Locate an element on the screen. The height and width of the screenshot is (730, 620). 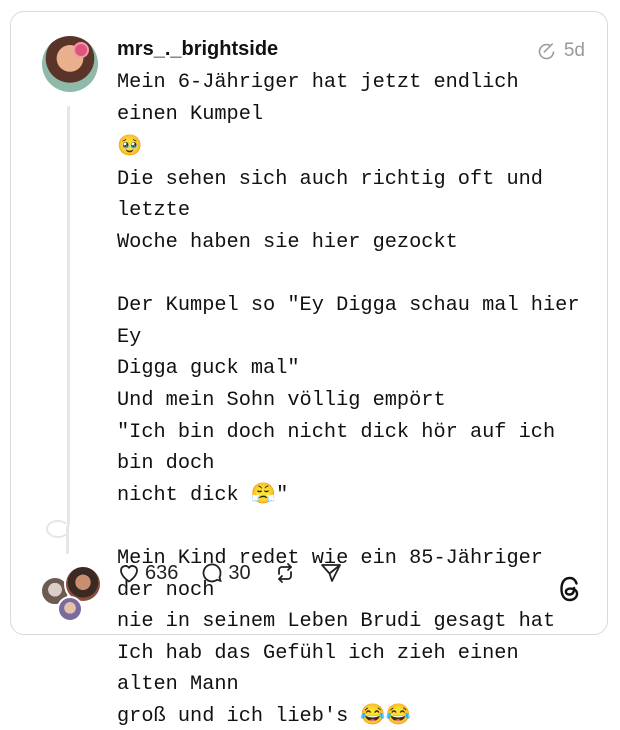
post-line: Digga guck mal" is located at coordinates (208, 369).